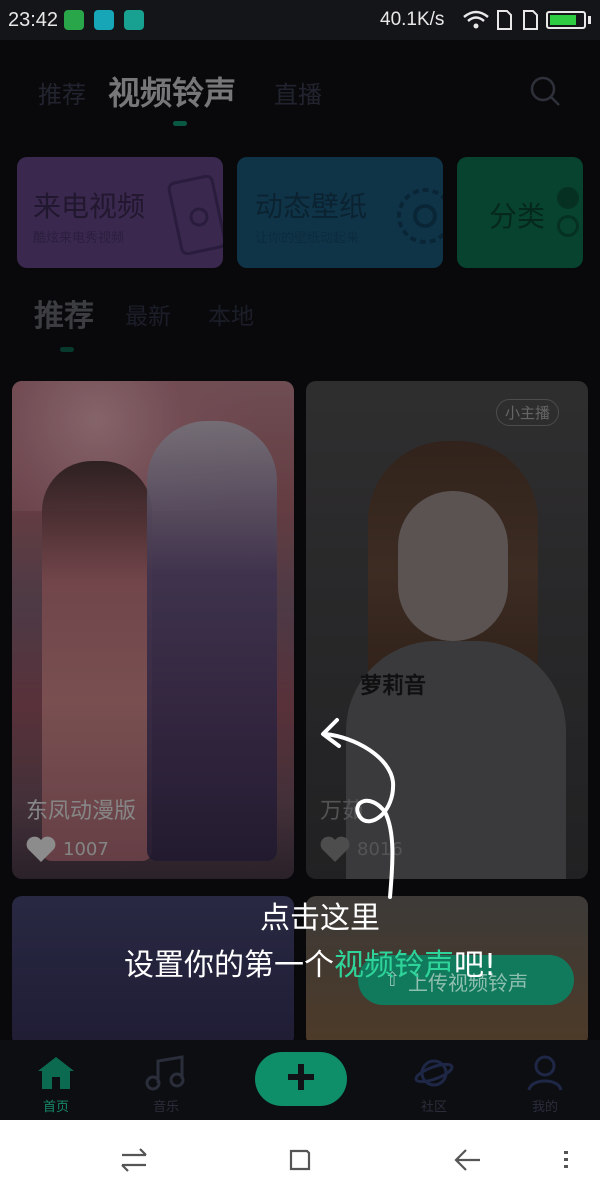 This screenshot has height=1200, width=600. Describe the element at coordinates (358, 808) in the screenshot. I see `guide-arrow-icon` at that location.